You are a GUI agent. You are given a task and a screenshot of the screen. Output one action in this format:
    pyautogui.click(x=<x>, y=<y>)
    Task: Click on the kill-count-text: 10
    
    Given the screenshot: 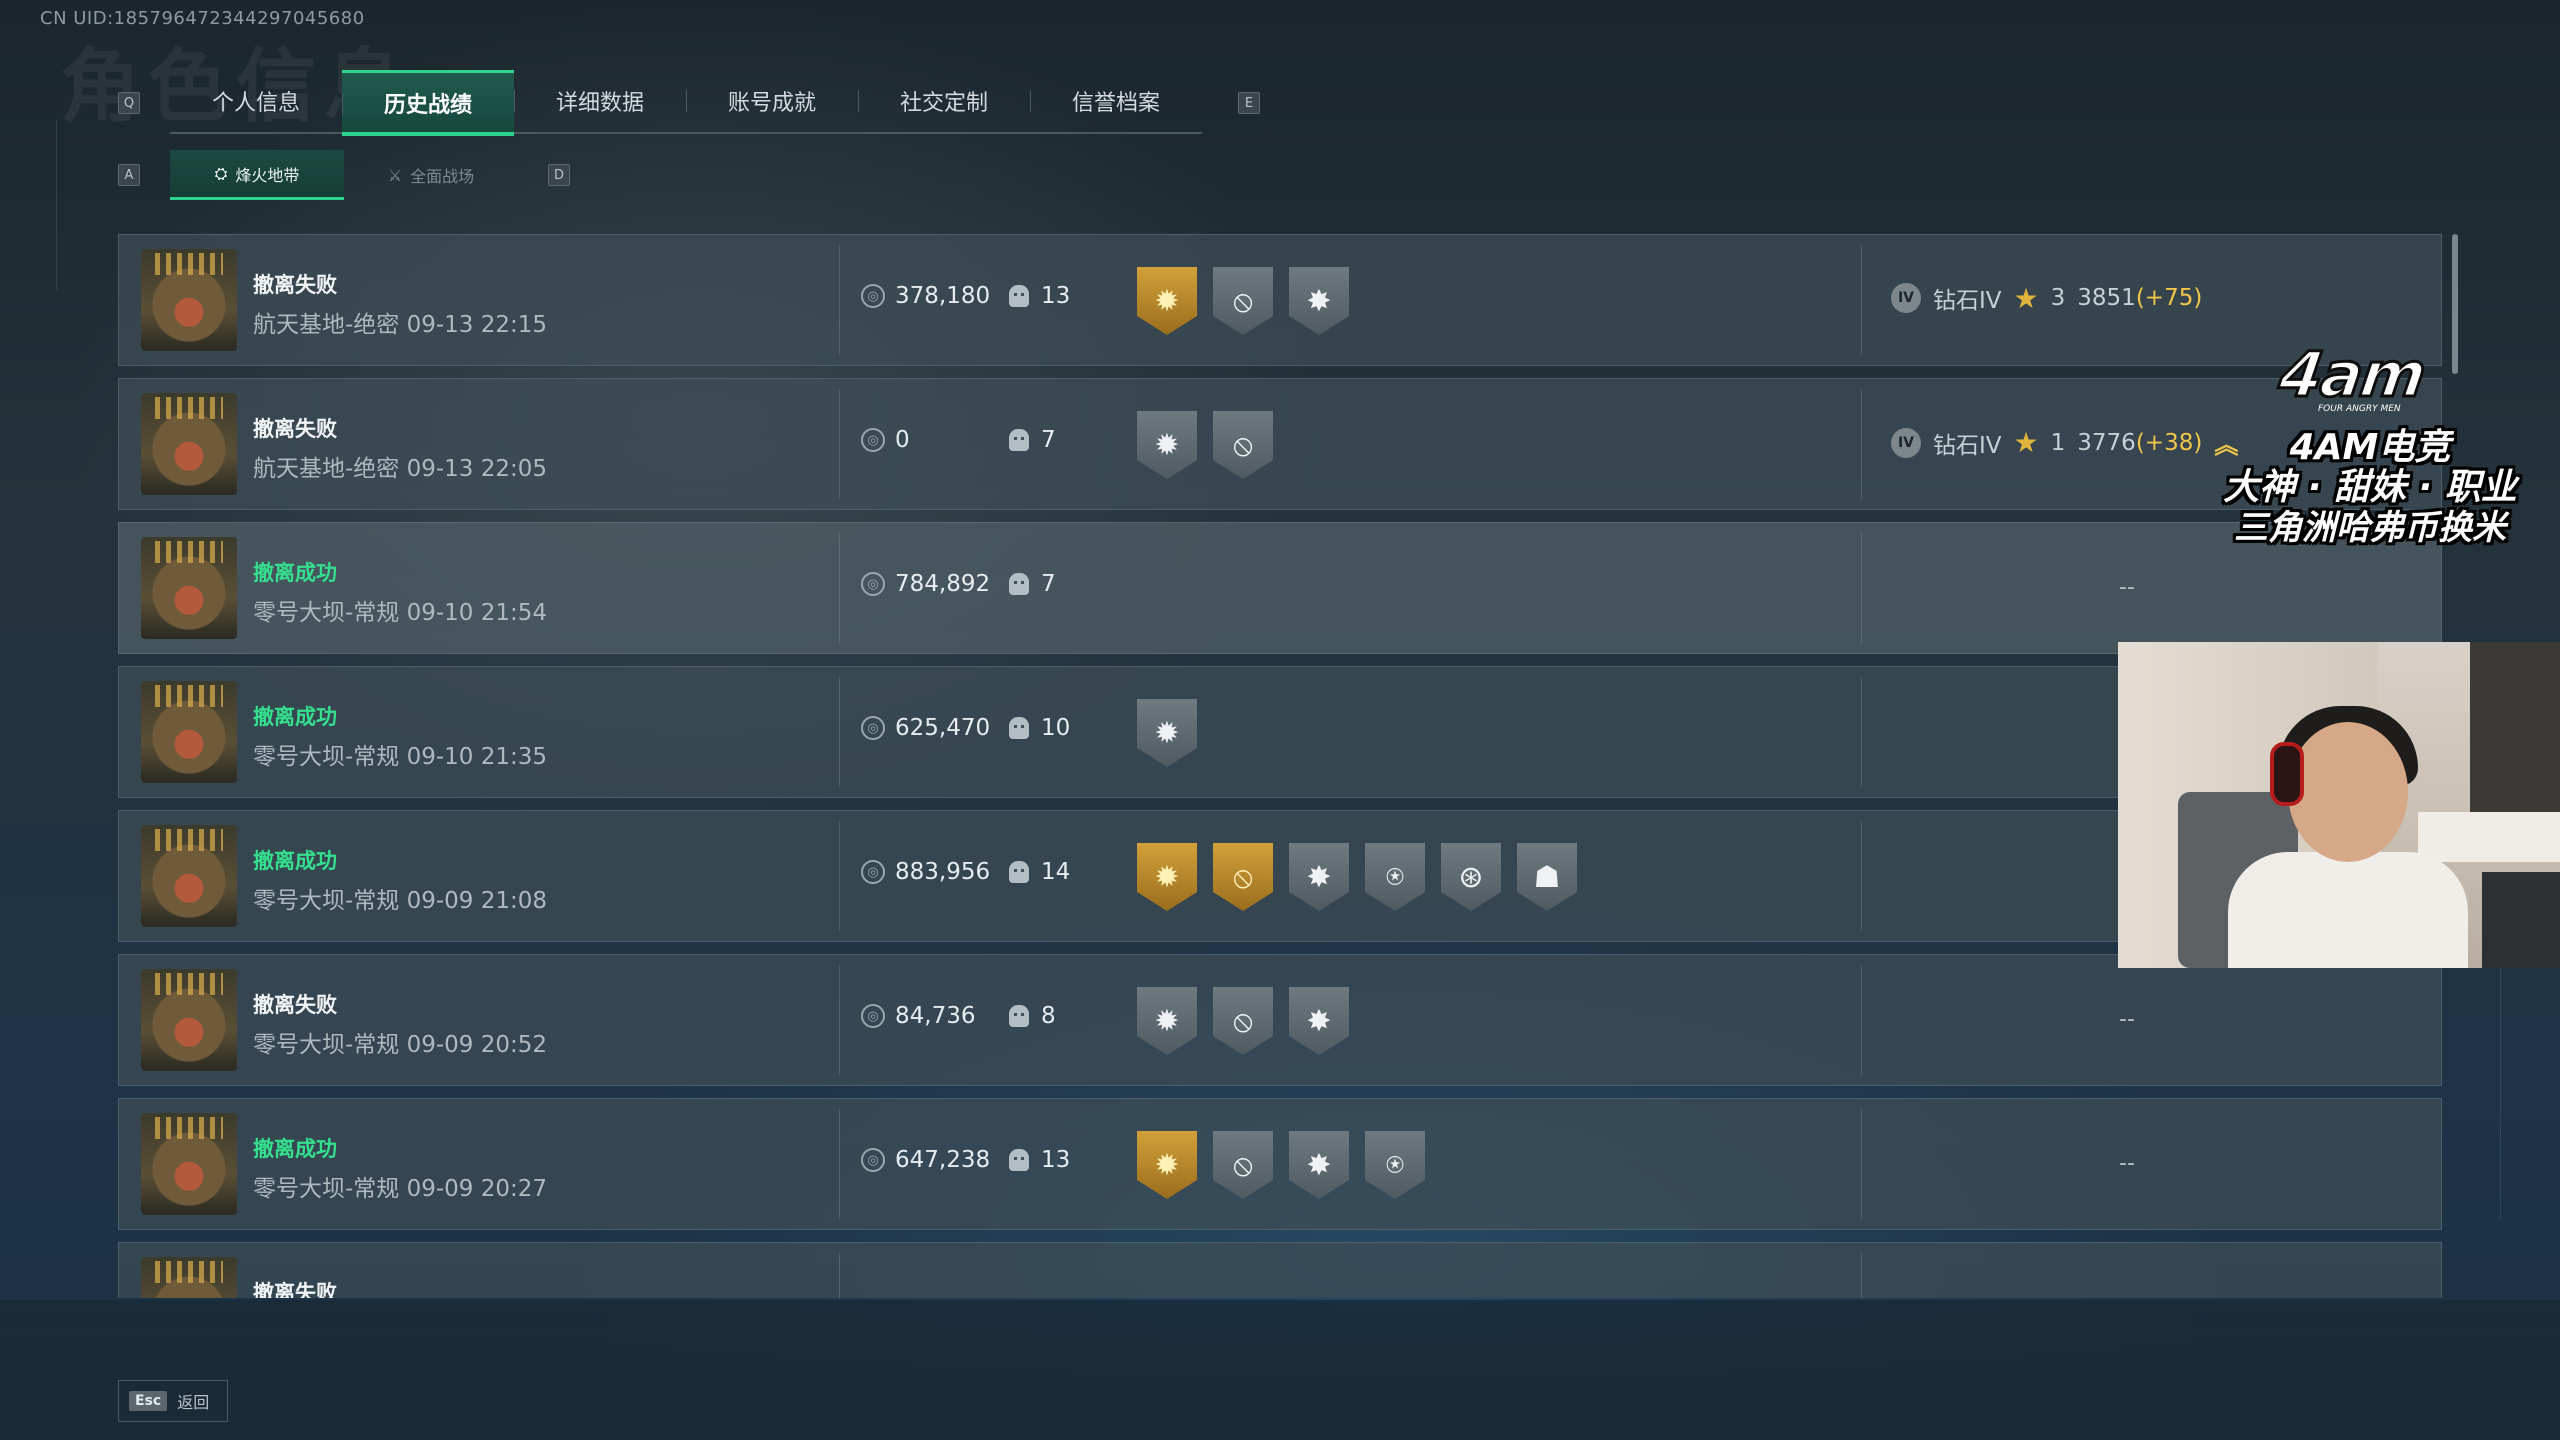 What is the action you would take?
    pyautogui.click(x=1056, y=728)
    